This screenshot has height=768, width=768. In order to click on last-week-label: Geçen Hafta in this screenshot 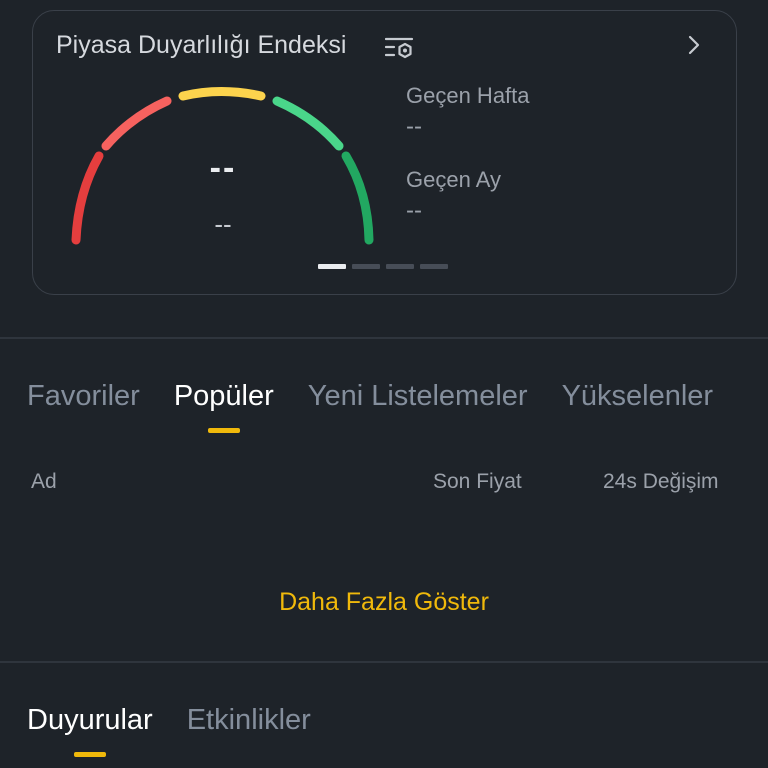, I will do `click(468, 95)`.